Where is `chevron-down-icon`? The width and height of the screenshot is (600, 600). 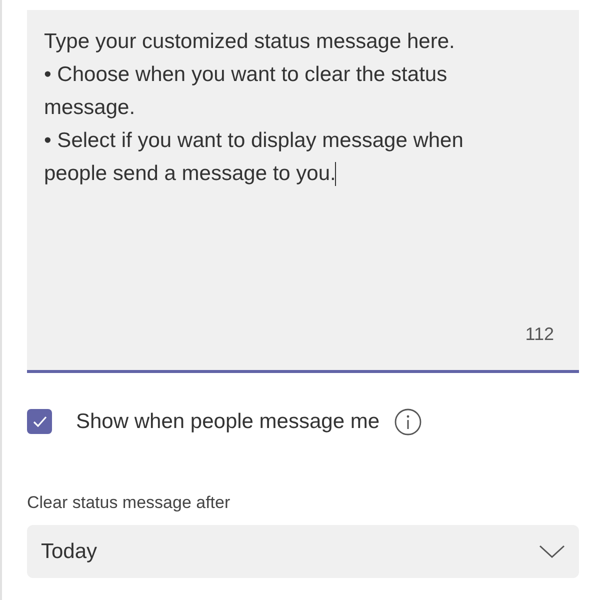
chevron-down-icon is located at coordinates (552, 551).